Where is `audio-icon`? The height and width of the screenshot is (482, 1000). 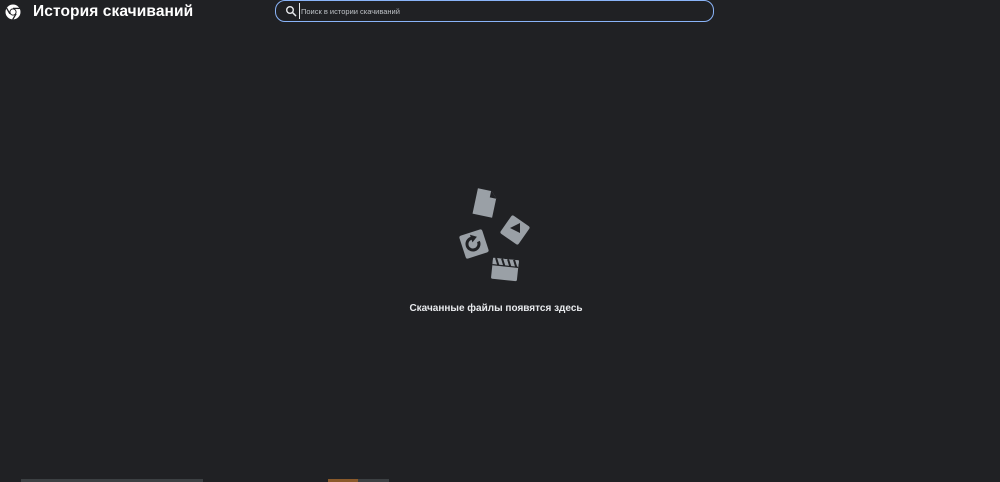
audio-icon is located at coordinates (474, 244).